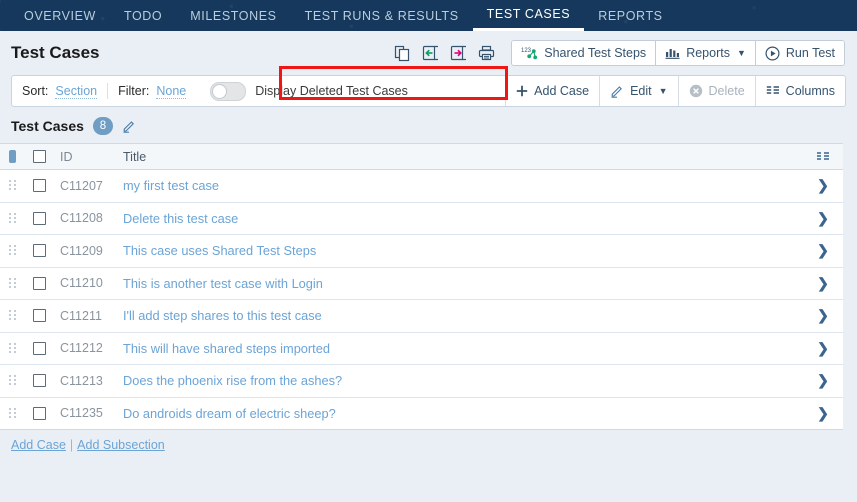 The width and height of the screenshot is (857, 502). I want to click on edit-label: Edit, so click(641, 91).